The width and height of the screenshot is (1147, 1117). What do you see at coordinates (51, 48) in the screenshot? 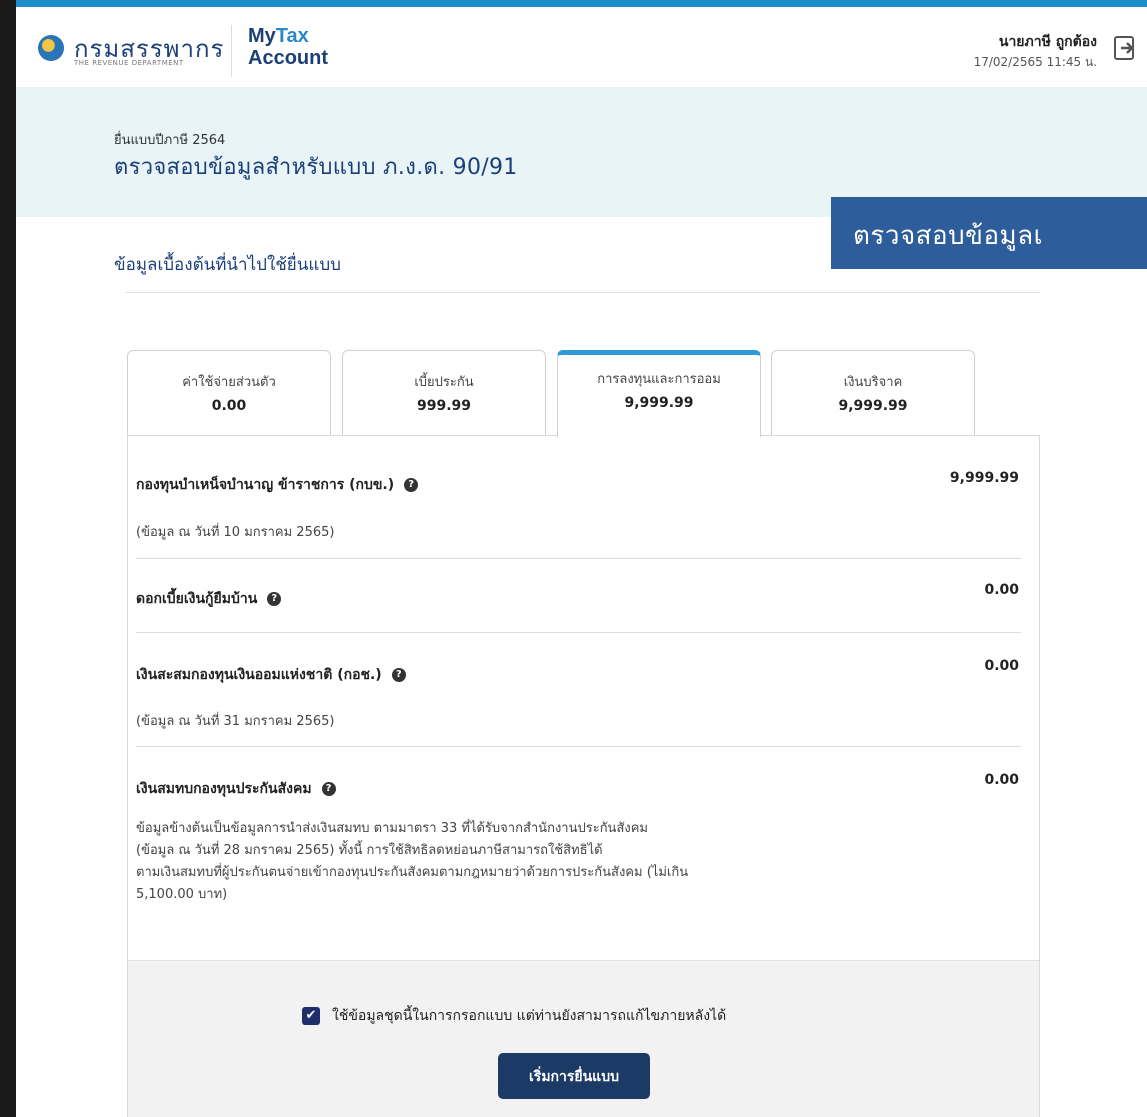
I see `revenue-department-logo-icon` at bounding box center [51, 48].